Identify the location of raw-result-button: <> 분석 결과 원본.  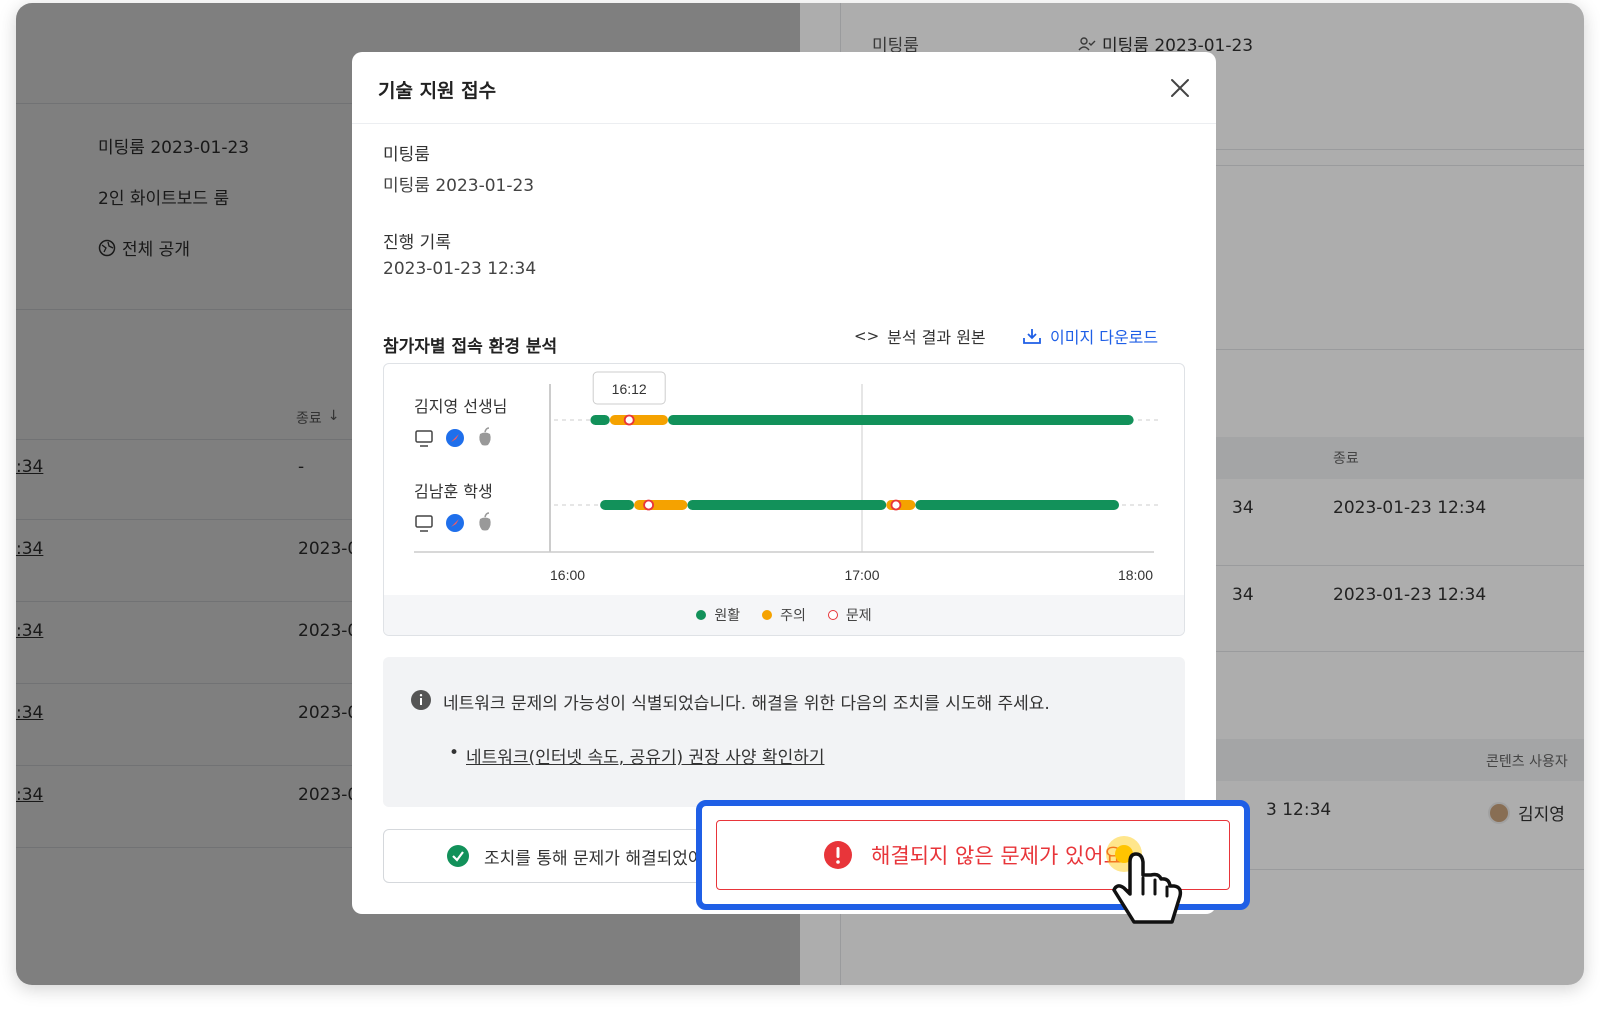
(920, 336).